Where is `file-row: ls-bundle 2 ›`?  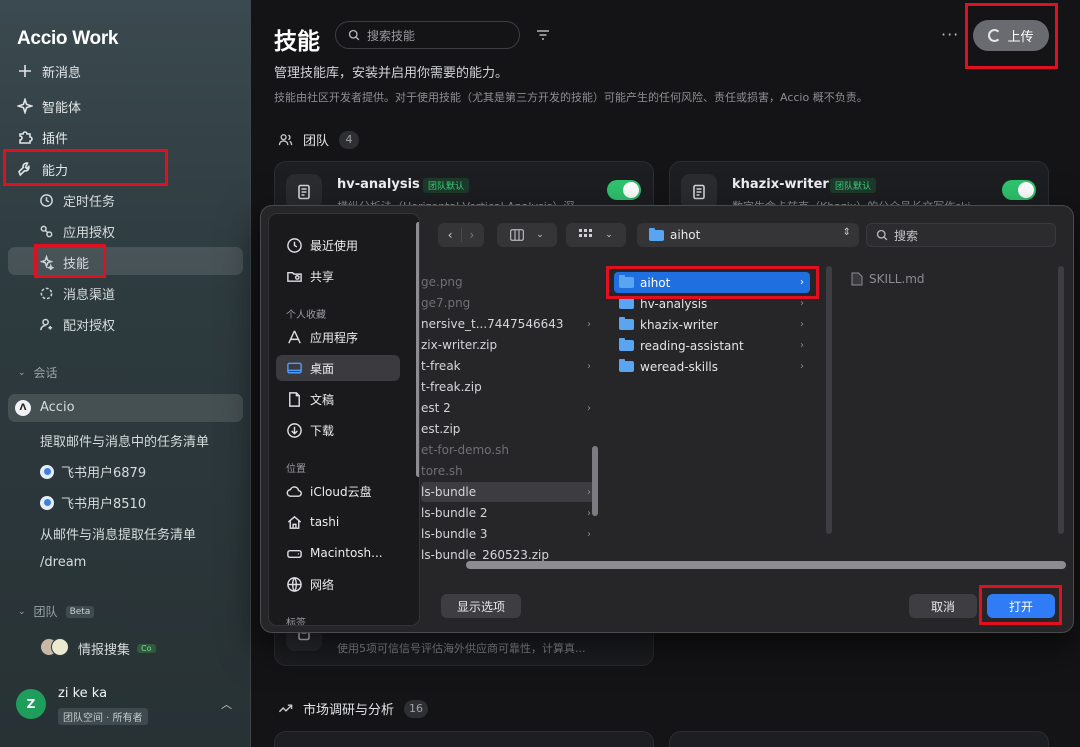
file-row: ls-bundle 2 › is located at coordinates (509, 513).